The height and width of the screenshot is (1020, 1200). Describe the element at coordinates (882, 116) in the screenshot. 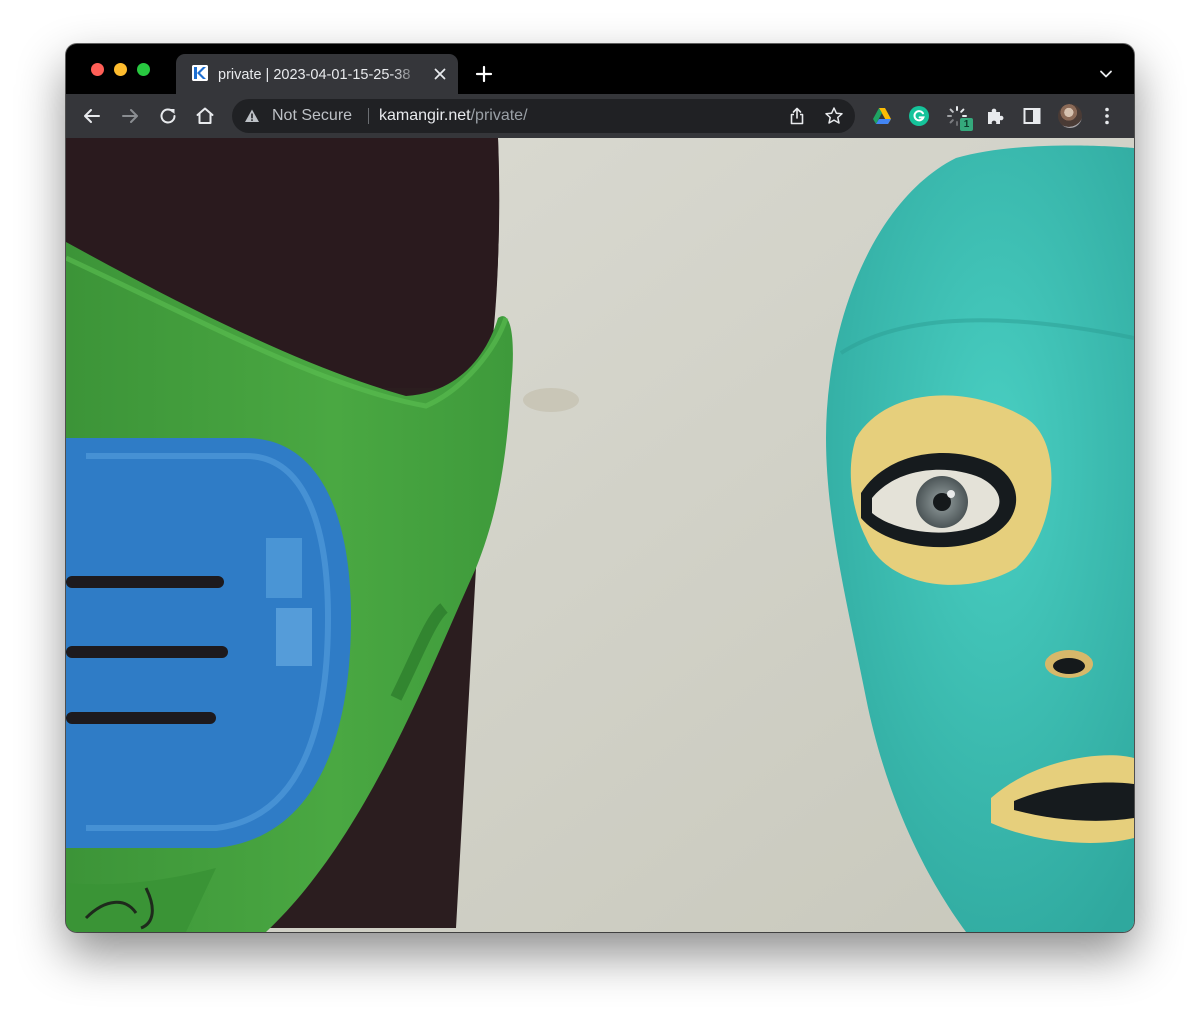

I see `google-drive-icon` at that location.